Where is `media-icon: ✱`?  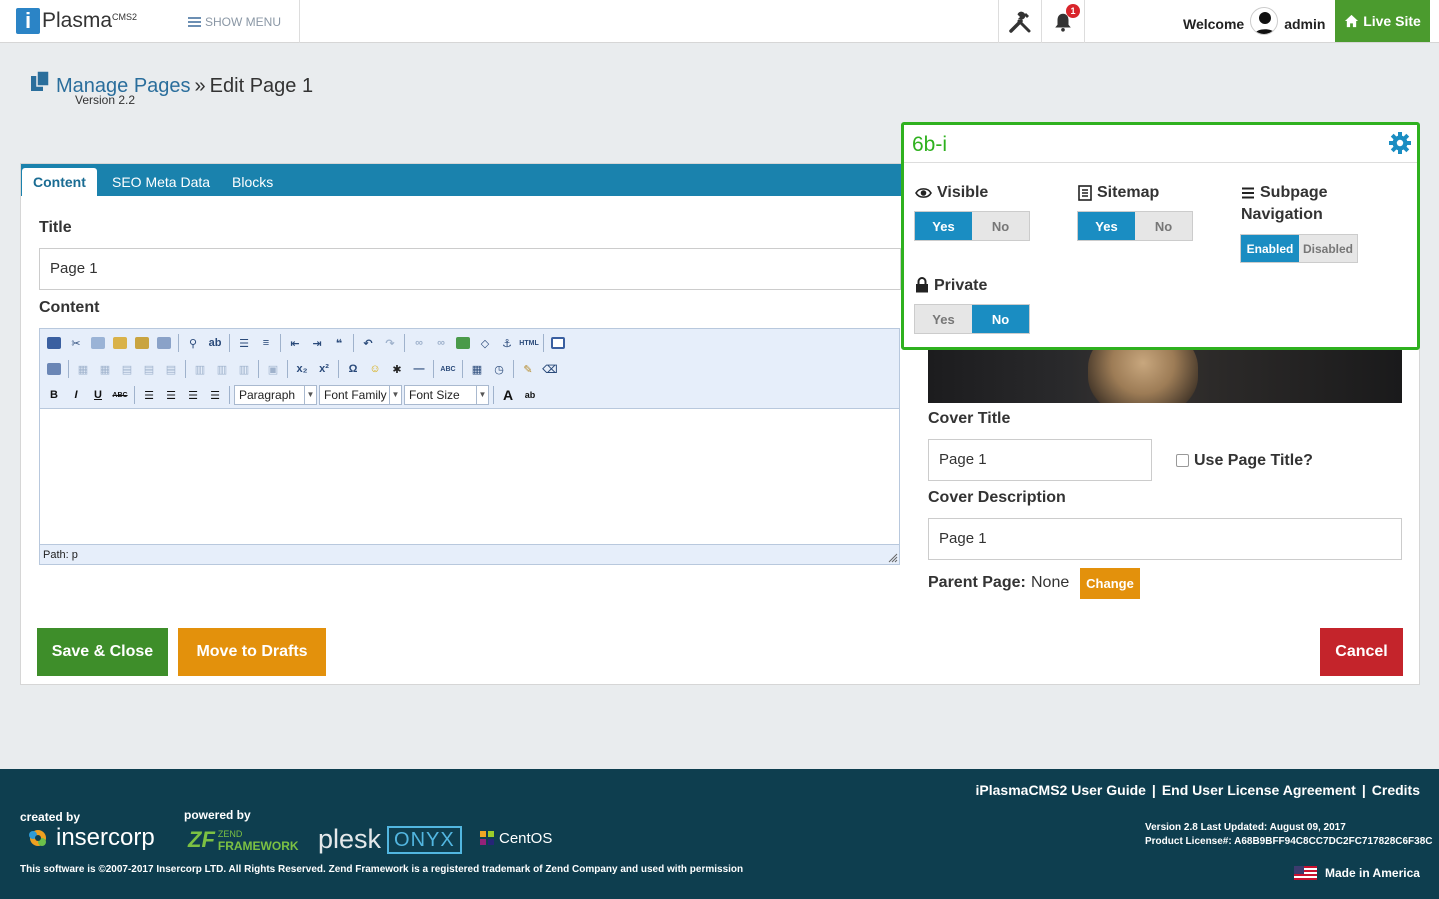 media-icon: ✱ is located at coordinates (397, 369).